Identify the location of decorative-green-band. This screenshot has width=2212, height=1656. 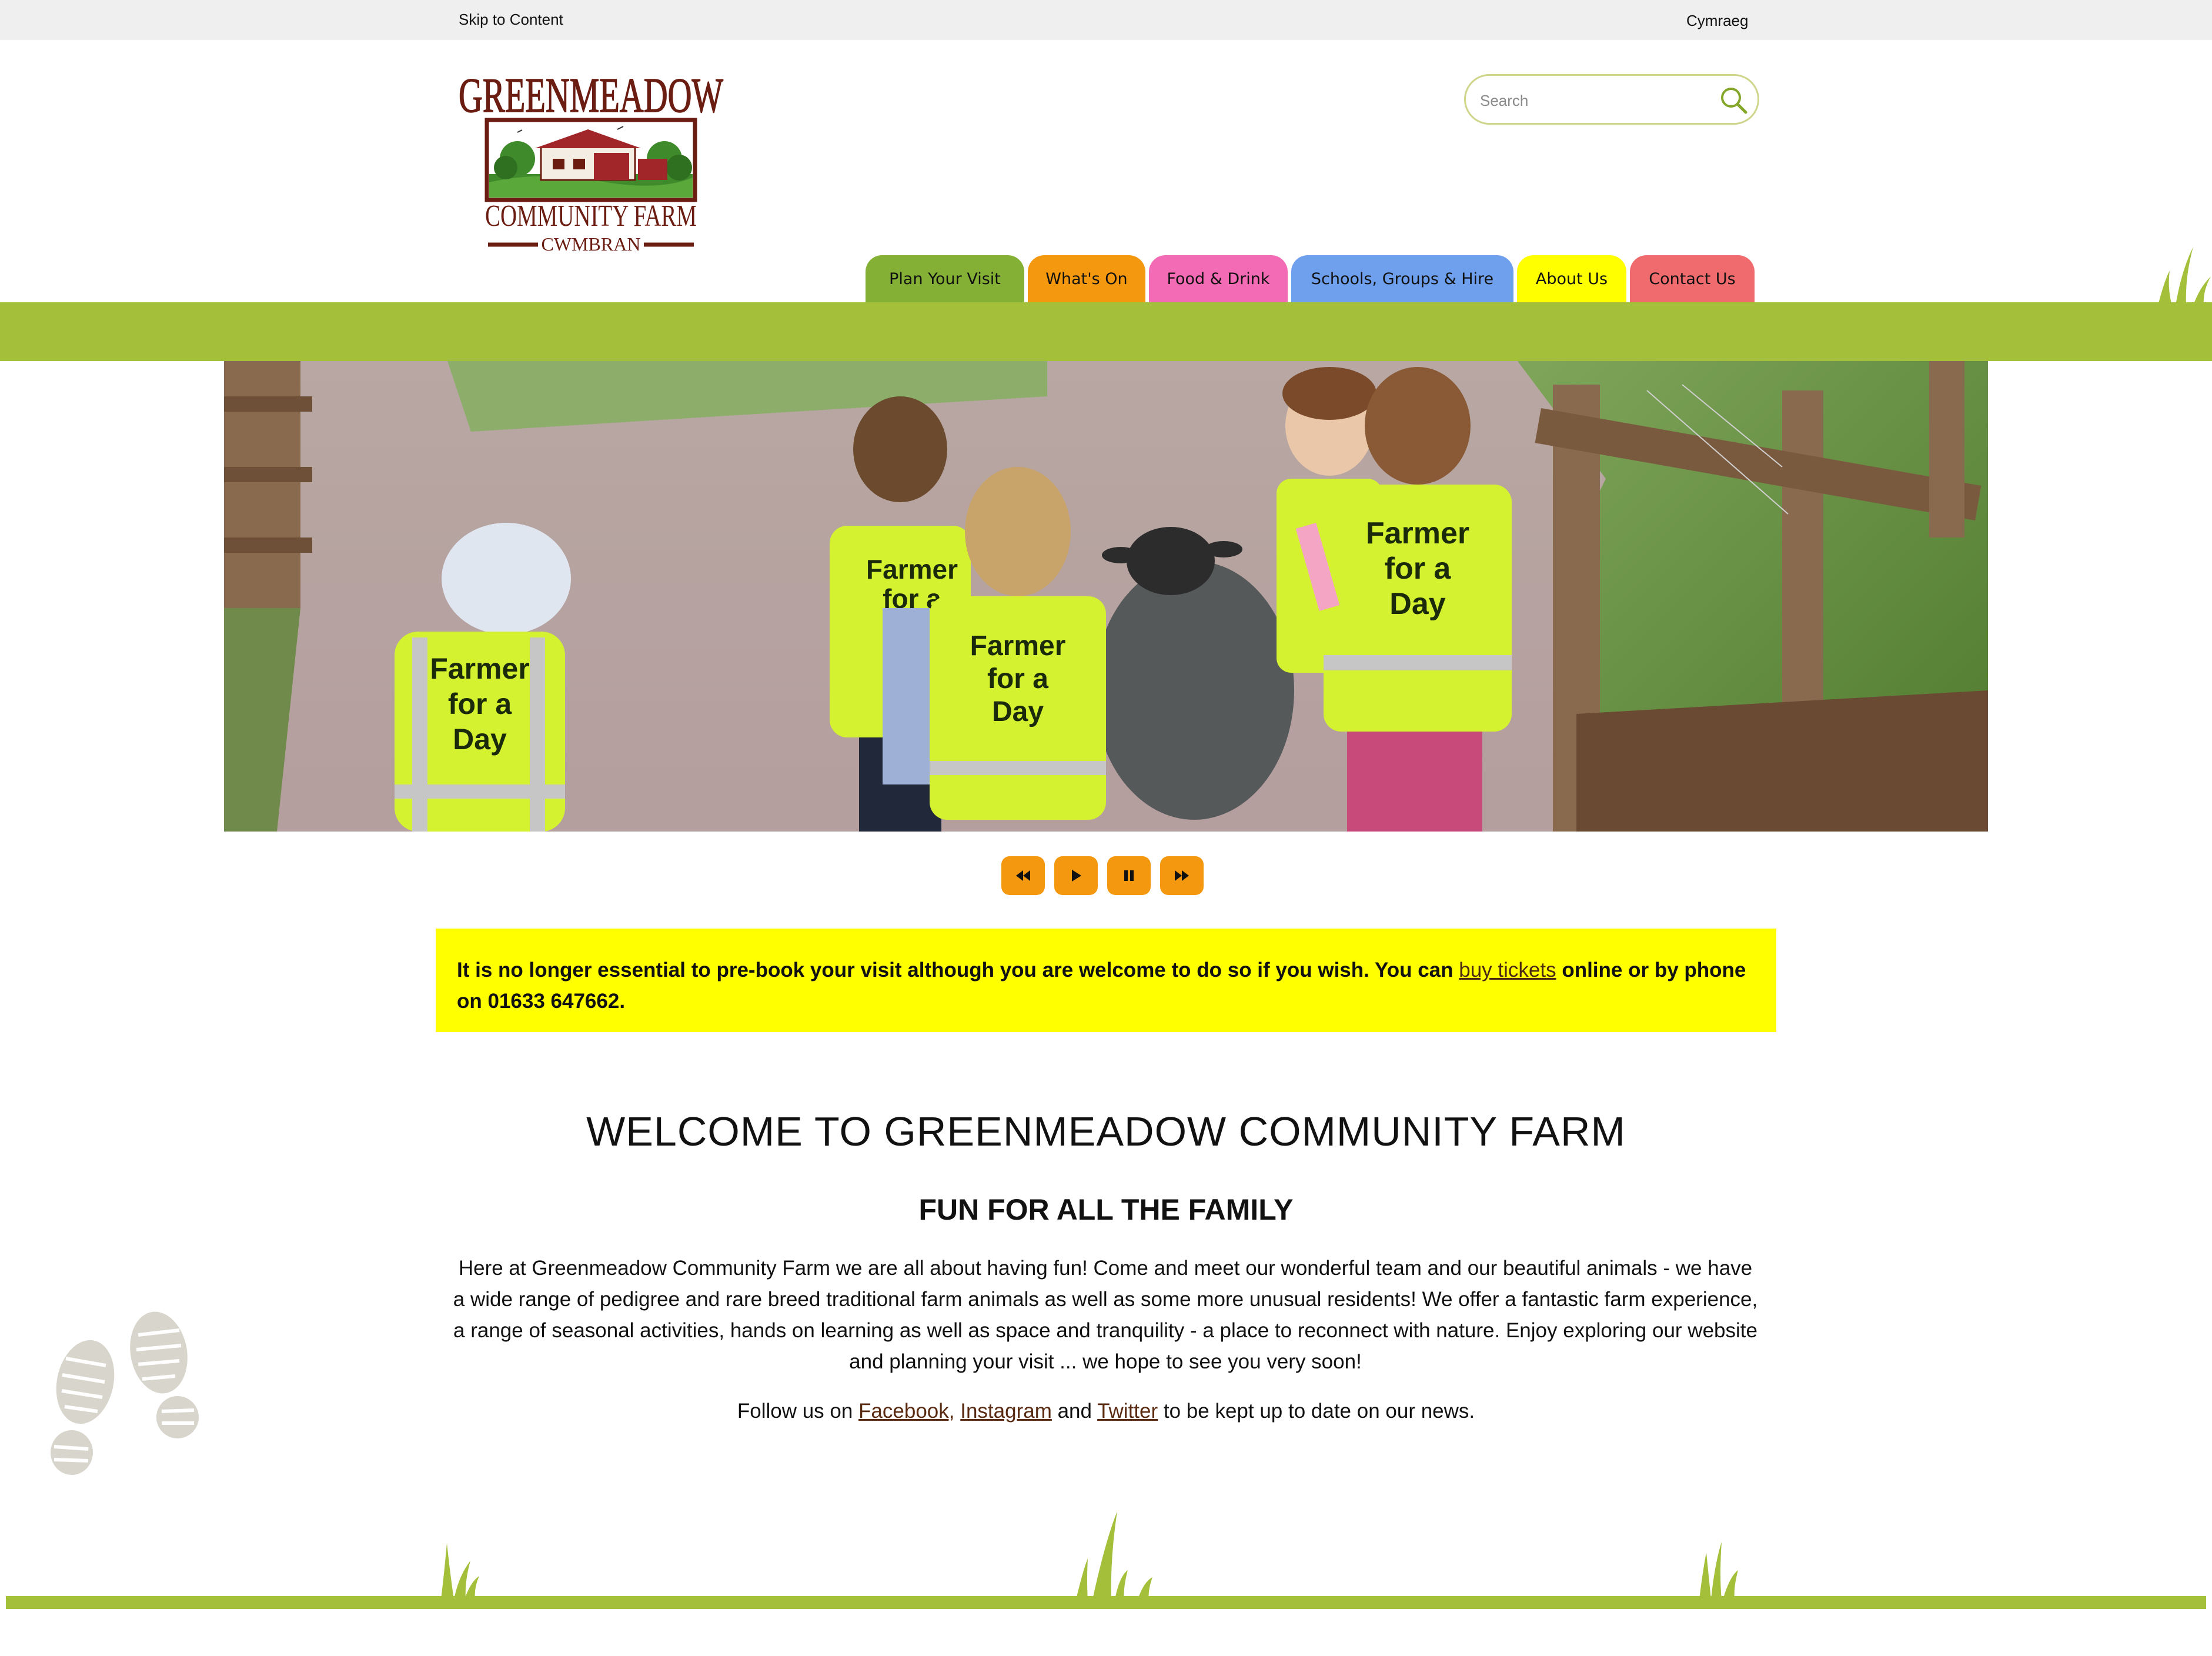
(1106, 331).